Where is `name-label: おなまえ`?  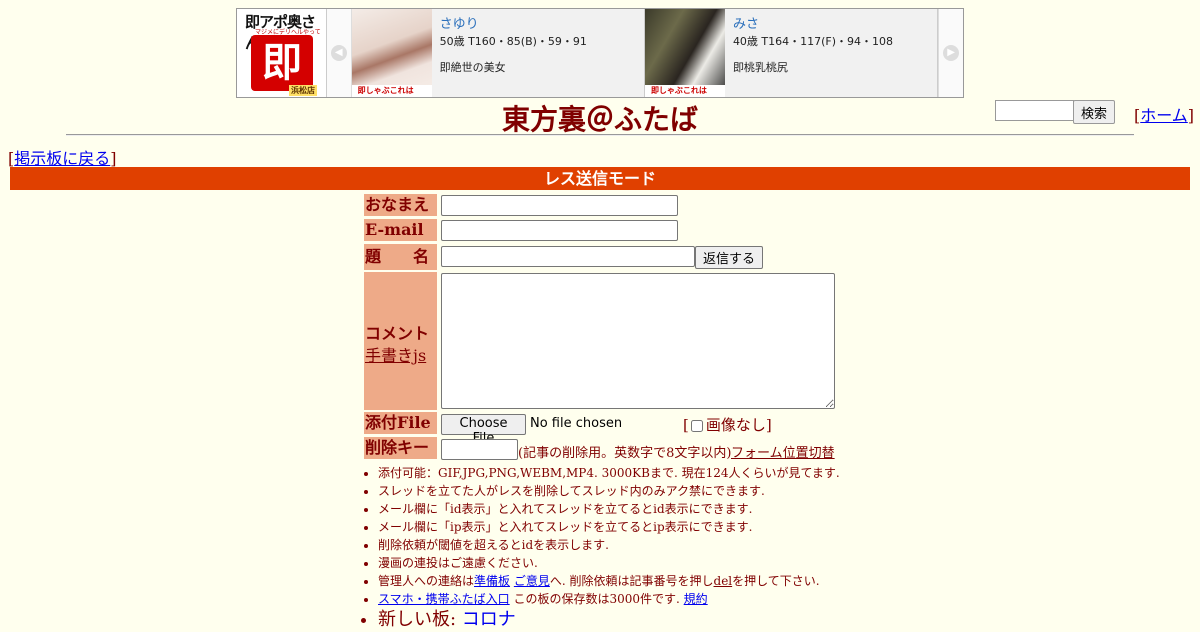
name-label: おなまえ is located at coordinates (400, 205).